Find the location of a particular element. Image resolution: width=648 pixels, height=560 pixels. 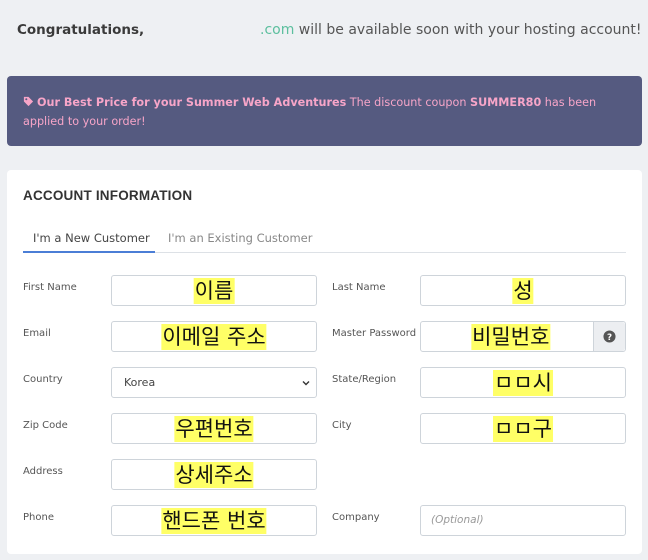

email-label: Email is located at coordinates (37, 333).